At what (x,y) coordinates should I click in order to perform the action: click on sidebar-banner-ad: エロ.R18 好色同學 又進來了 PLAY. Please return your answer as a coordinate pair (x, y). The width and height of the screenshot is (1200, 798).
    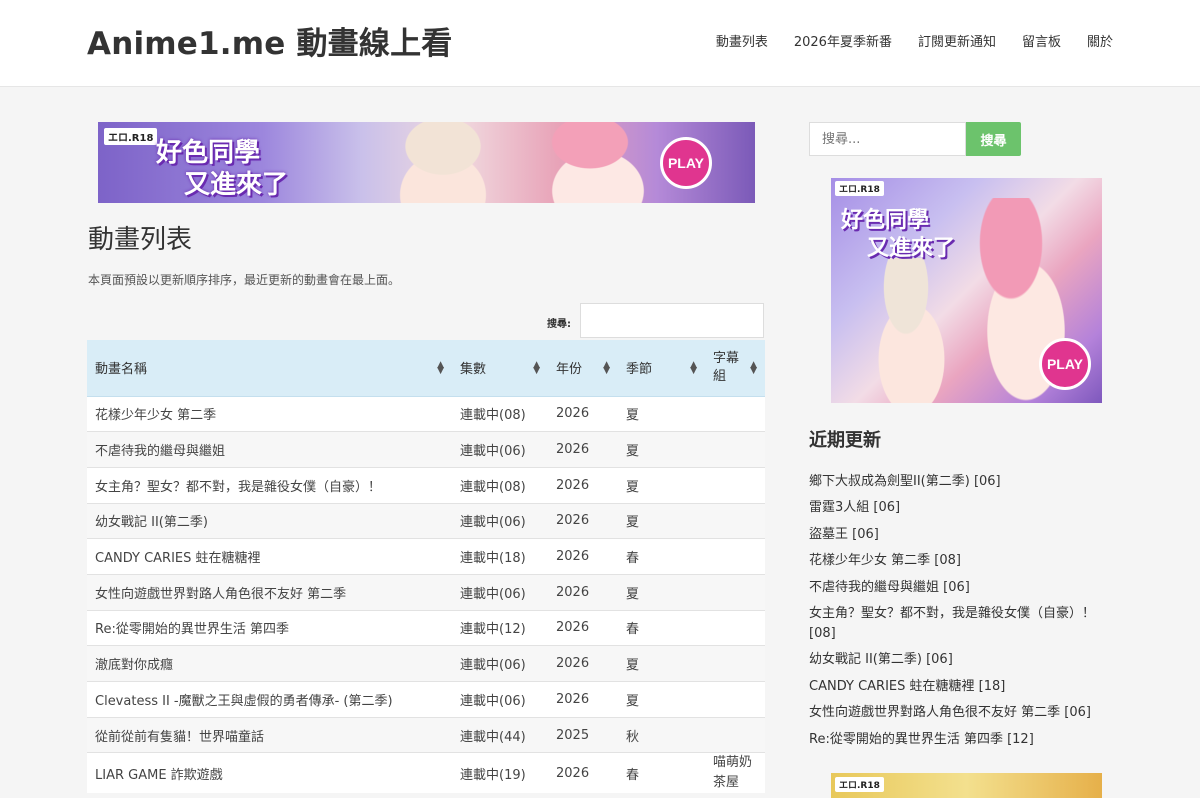
    Looking at the image, I should click on (966, 290).